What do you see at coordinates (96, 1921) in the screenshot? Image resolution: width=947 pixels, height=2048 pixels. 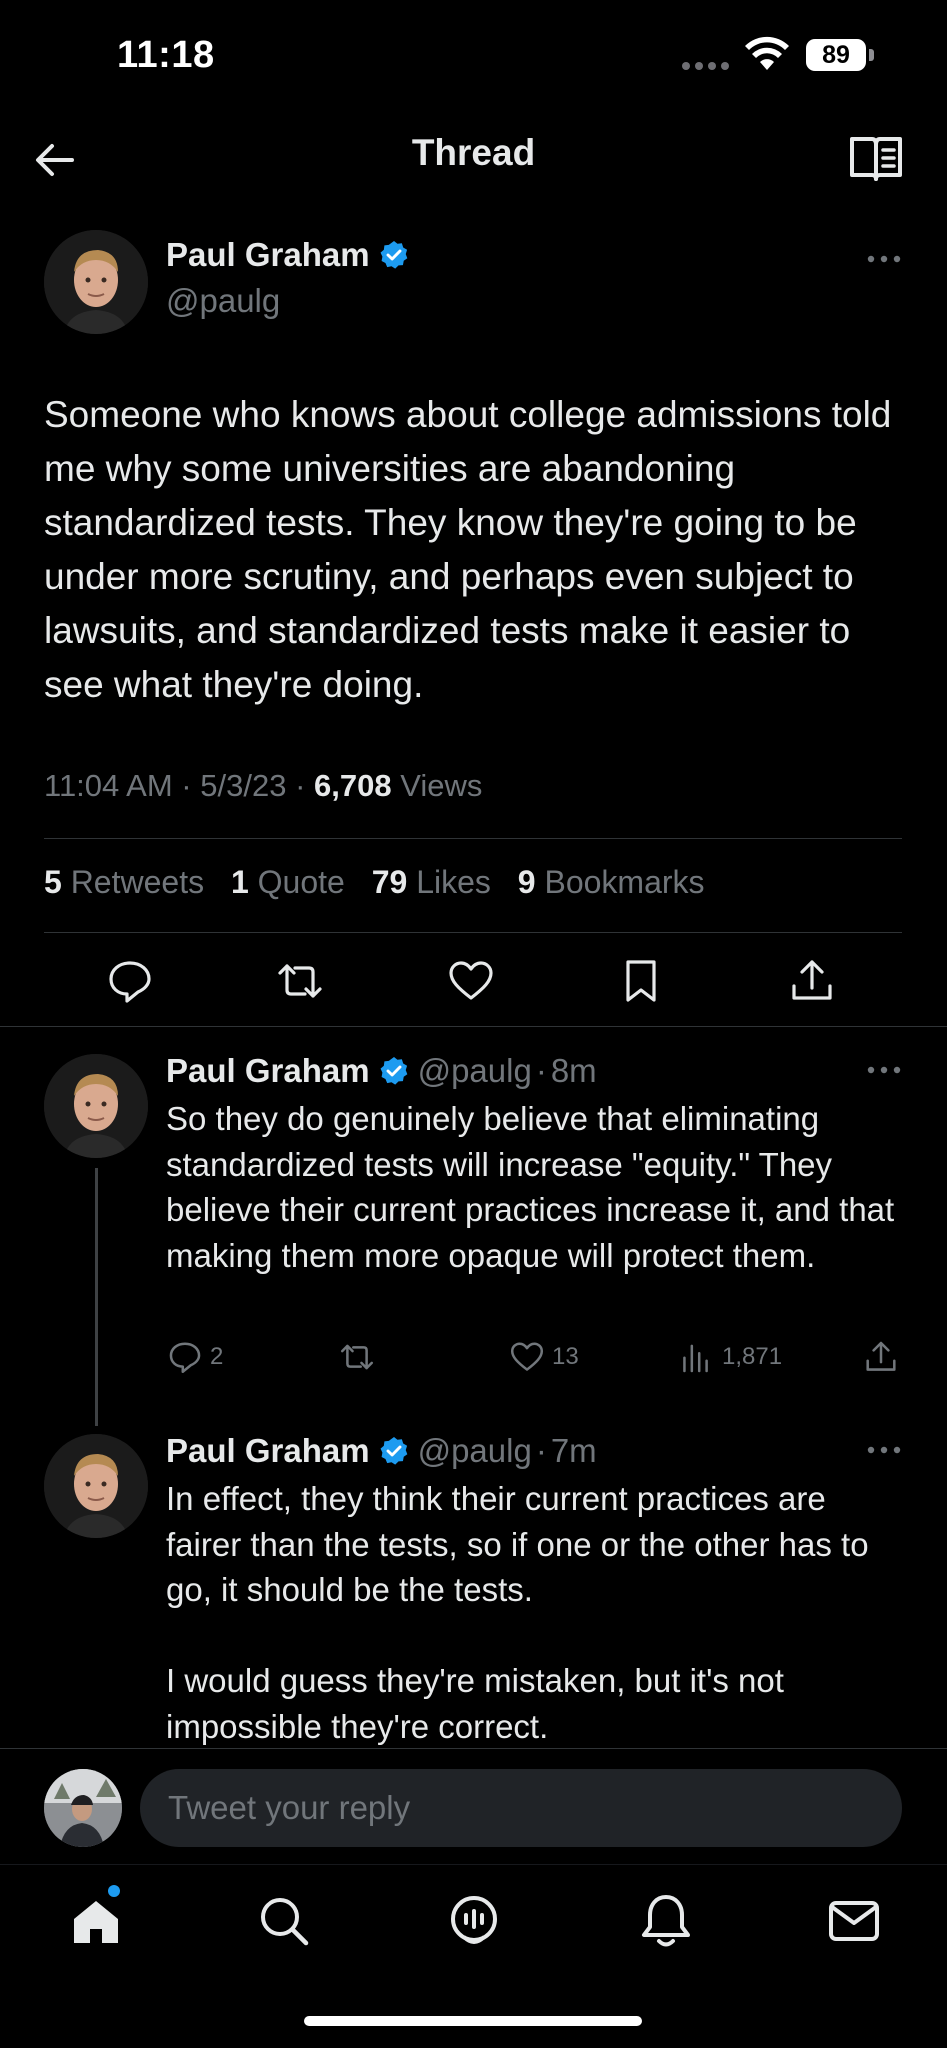 I see `home-icon` at bounding box center [96, 1921].